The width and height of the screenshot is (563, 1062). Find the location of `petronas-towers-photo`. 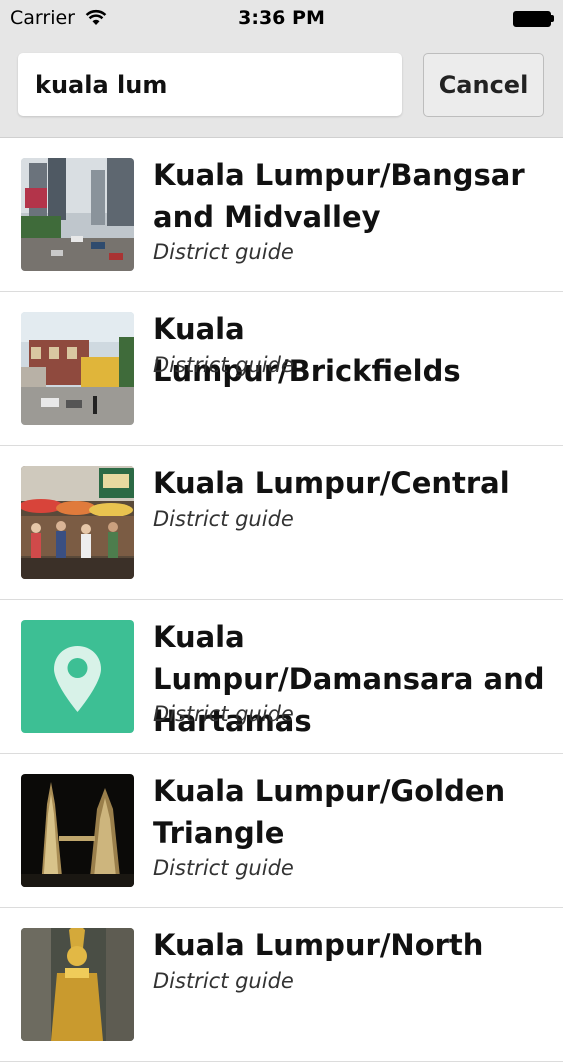

petronas-towers-photo is located at coordinates (77, 830).